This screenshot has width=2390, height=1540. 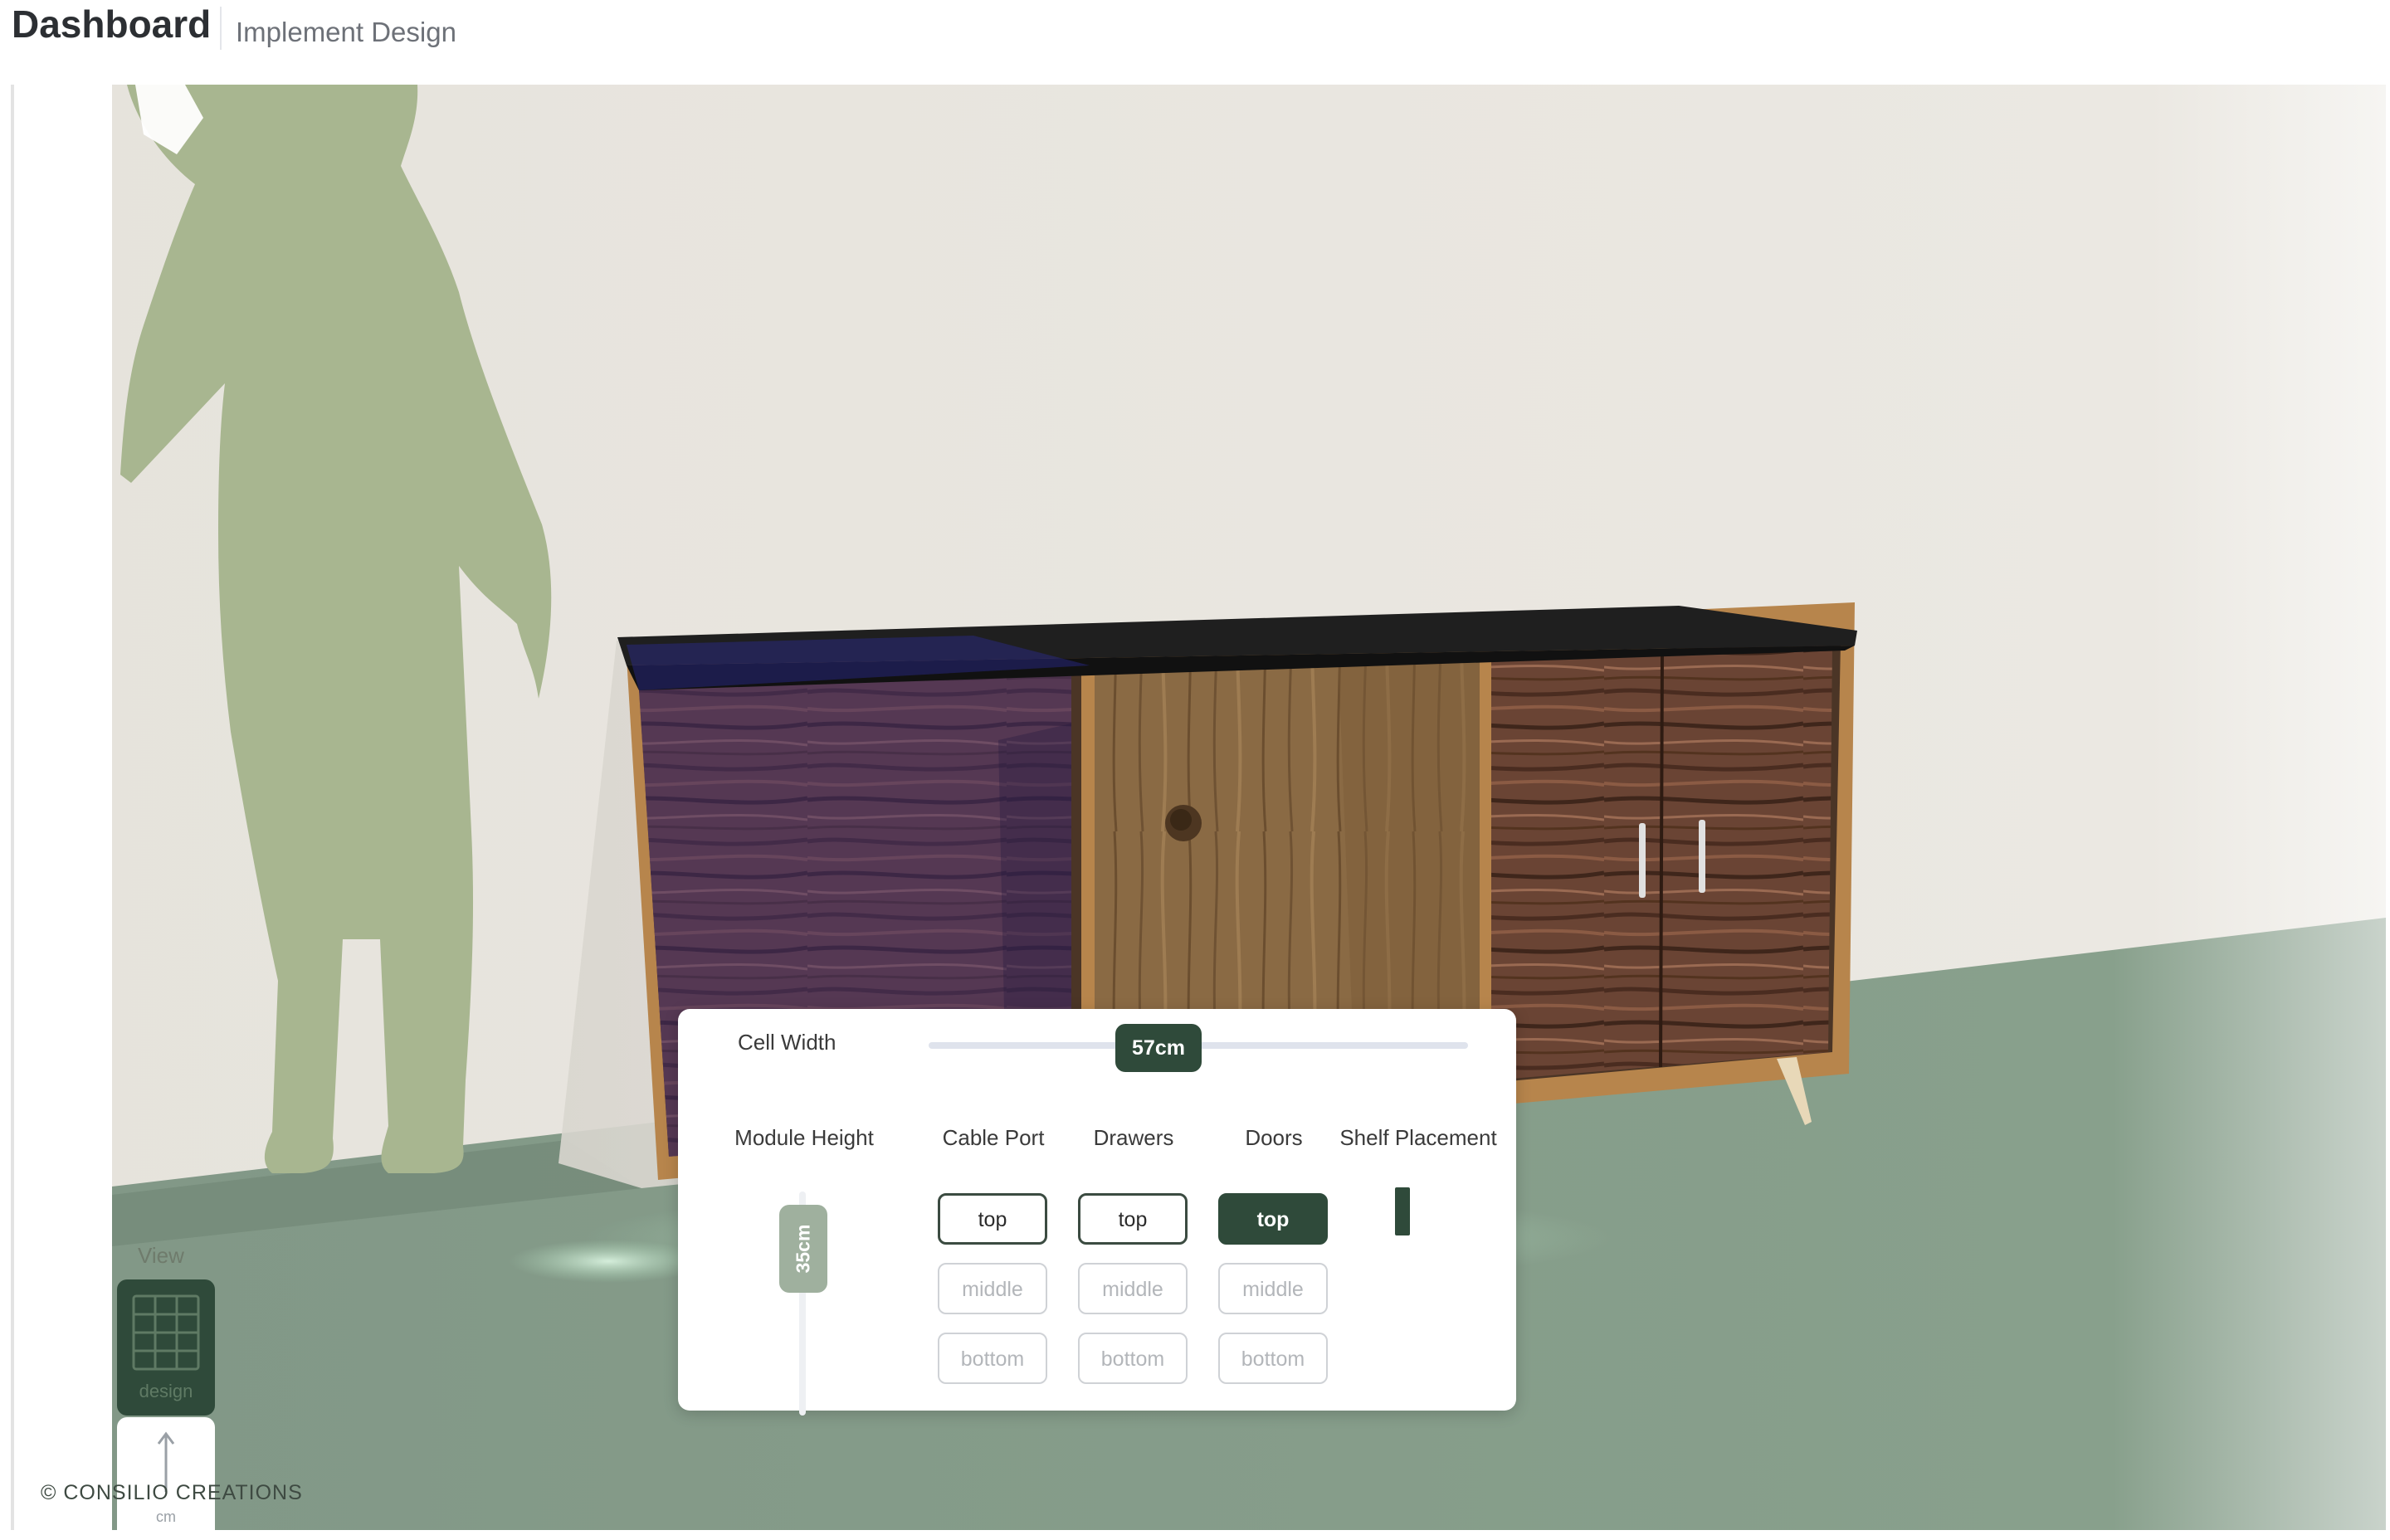 I want to click on cable-port-middle-option: middle, so click(x=993, y=1288).